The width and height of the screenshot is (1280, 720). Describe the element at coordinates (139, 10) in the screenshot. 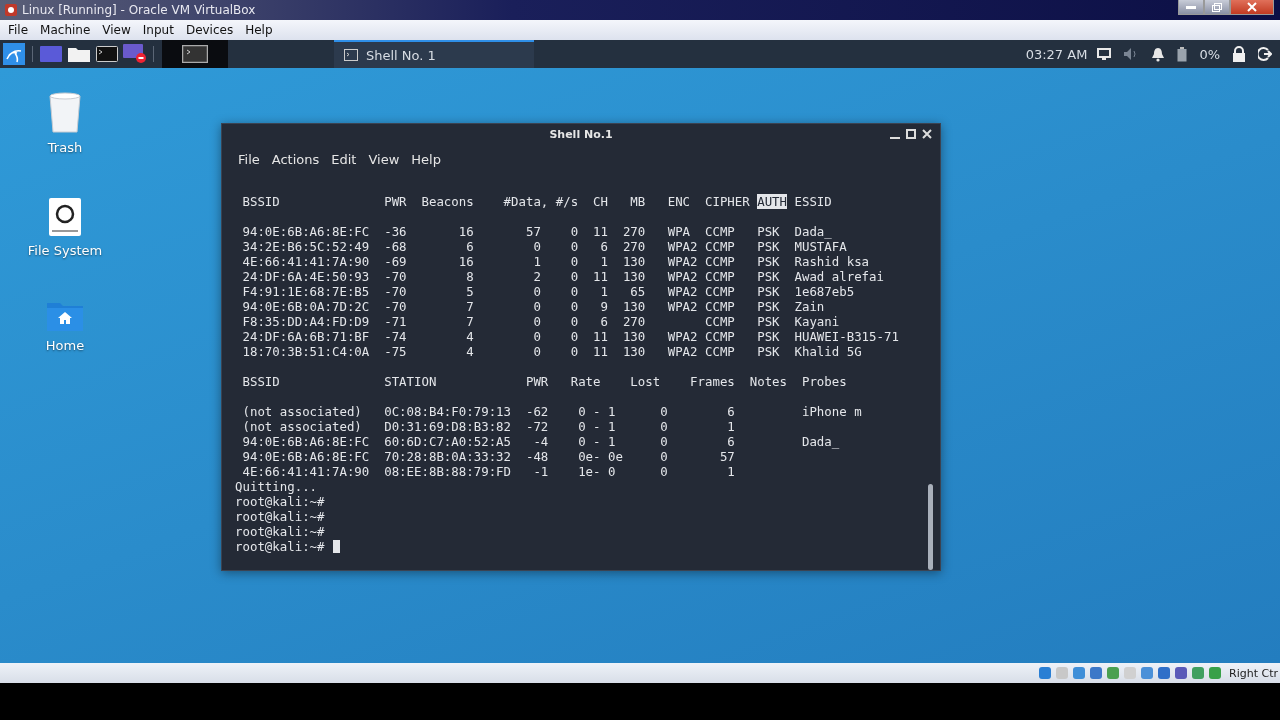

I see `window-title: Linux [Running] - Oracle VM VirtualBox` at that location.